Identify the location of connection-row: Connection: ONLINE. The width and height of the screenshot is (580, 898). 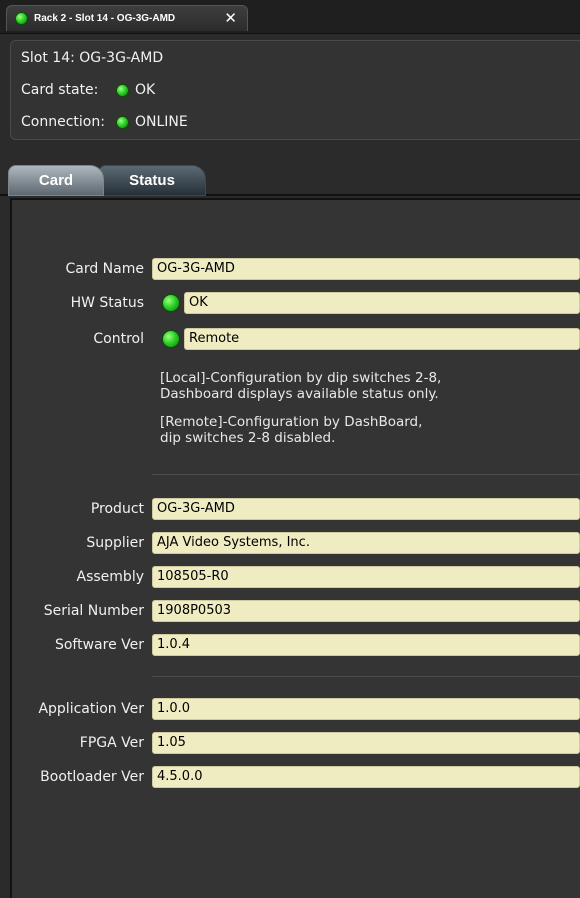
(104, 122).